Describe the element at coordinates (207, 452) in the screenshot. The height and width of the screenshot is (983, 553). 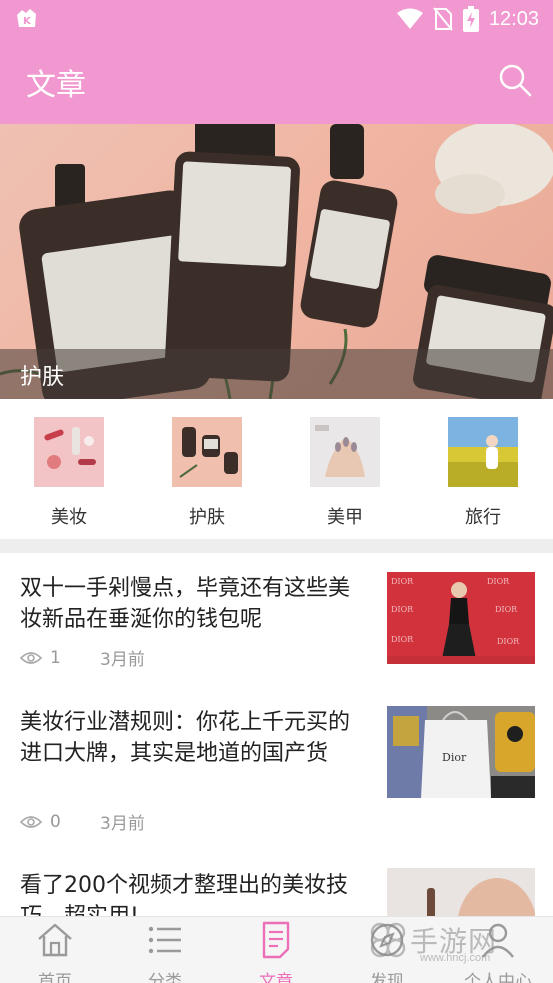
I see `category-skincare-image` at that location.